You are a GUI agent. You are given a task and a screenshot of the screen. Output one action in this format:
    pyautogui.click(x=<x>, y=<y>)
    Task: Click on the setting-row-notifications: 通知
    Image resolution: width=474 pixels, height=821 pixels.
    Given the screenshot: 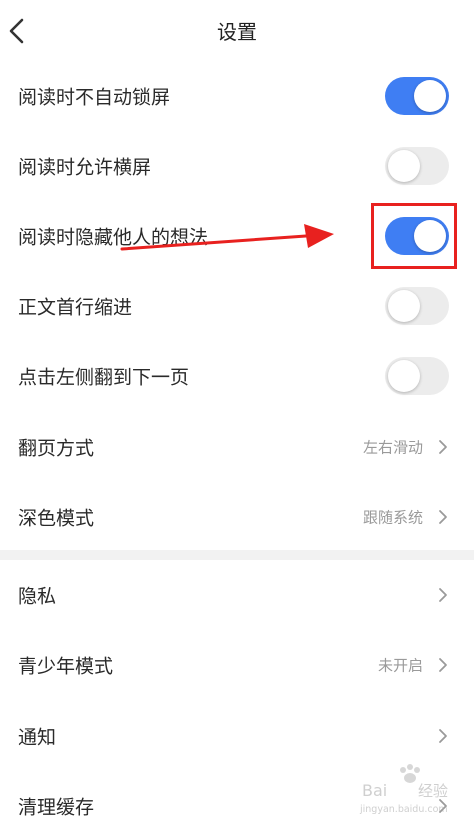 What is the action you would take?
    pyautogui.click(x=237, y=736)
    